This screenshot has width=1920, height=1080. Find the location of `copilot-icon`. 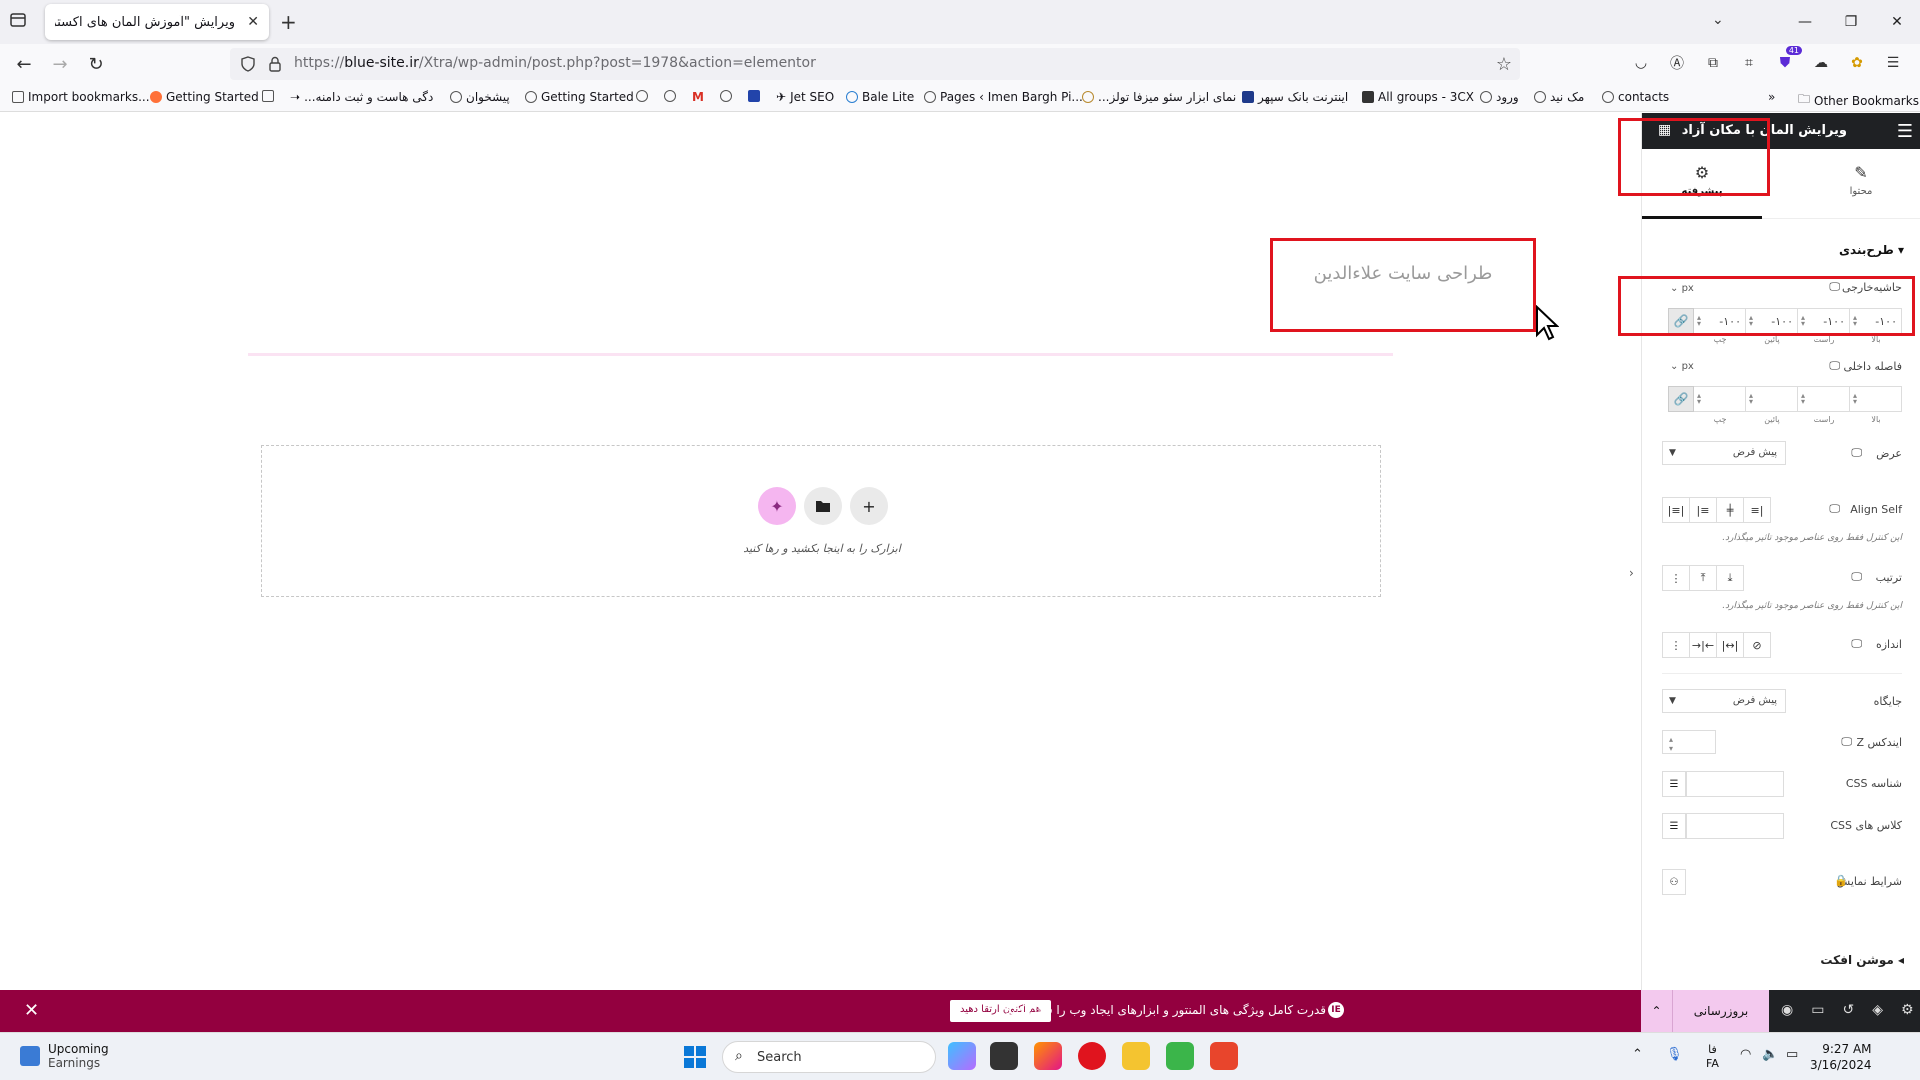

copilot-icon is located at coordinates (962, 1056).